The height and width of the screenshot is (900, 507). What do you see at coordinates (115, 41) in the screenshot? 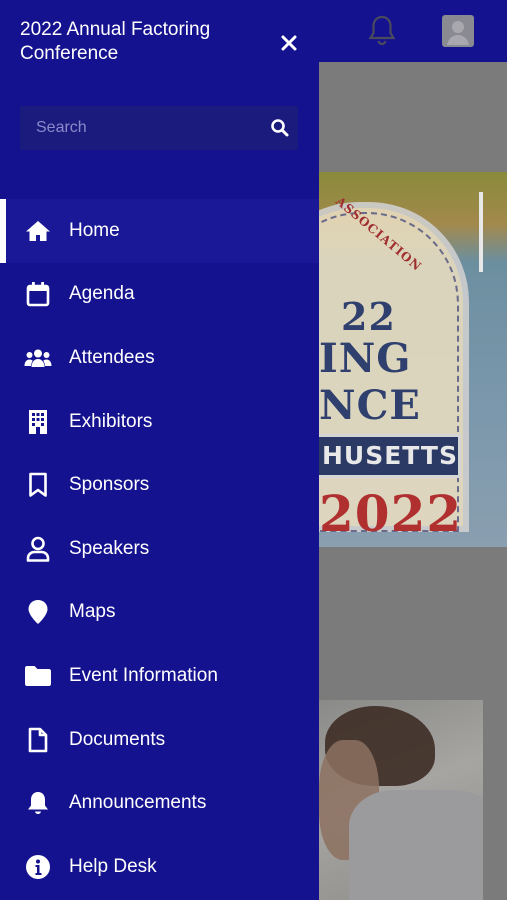
I see `drawer-title: 2022 Annual Factoring Conference` at bounding box center [115, 41].